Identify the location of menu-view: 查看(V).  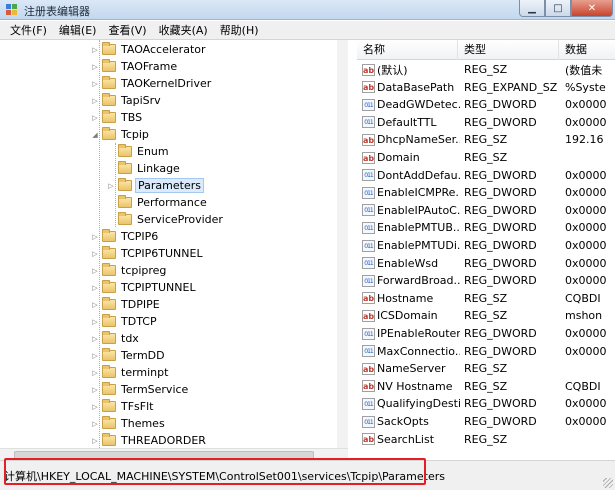
(127, 30).